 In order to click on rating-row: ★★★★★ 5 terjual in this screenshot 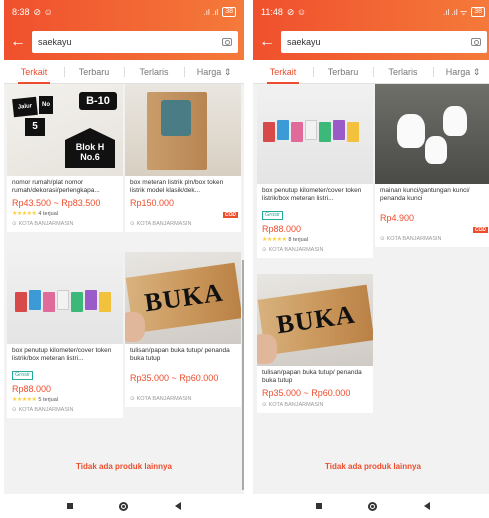, I will do `click(65, 399)`.